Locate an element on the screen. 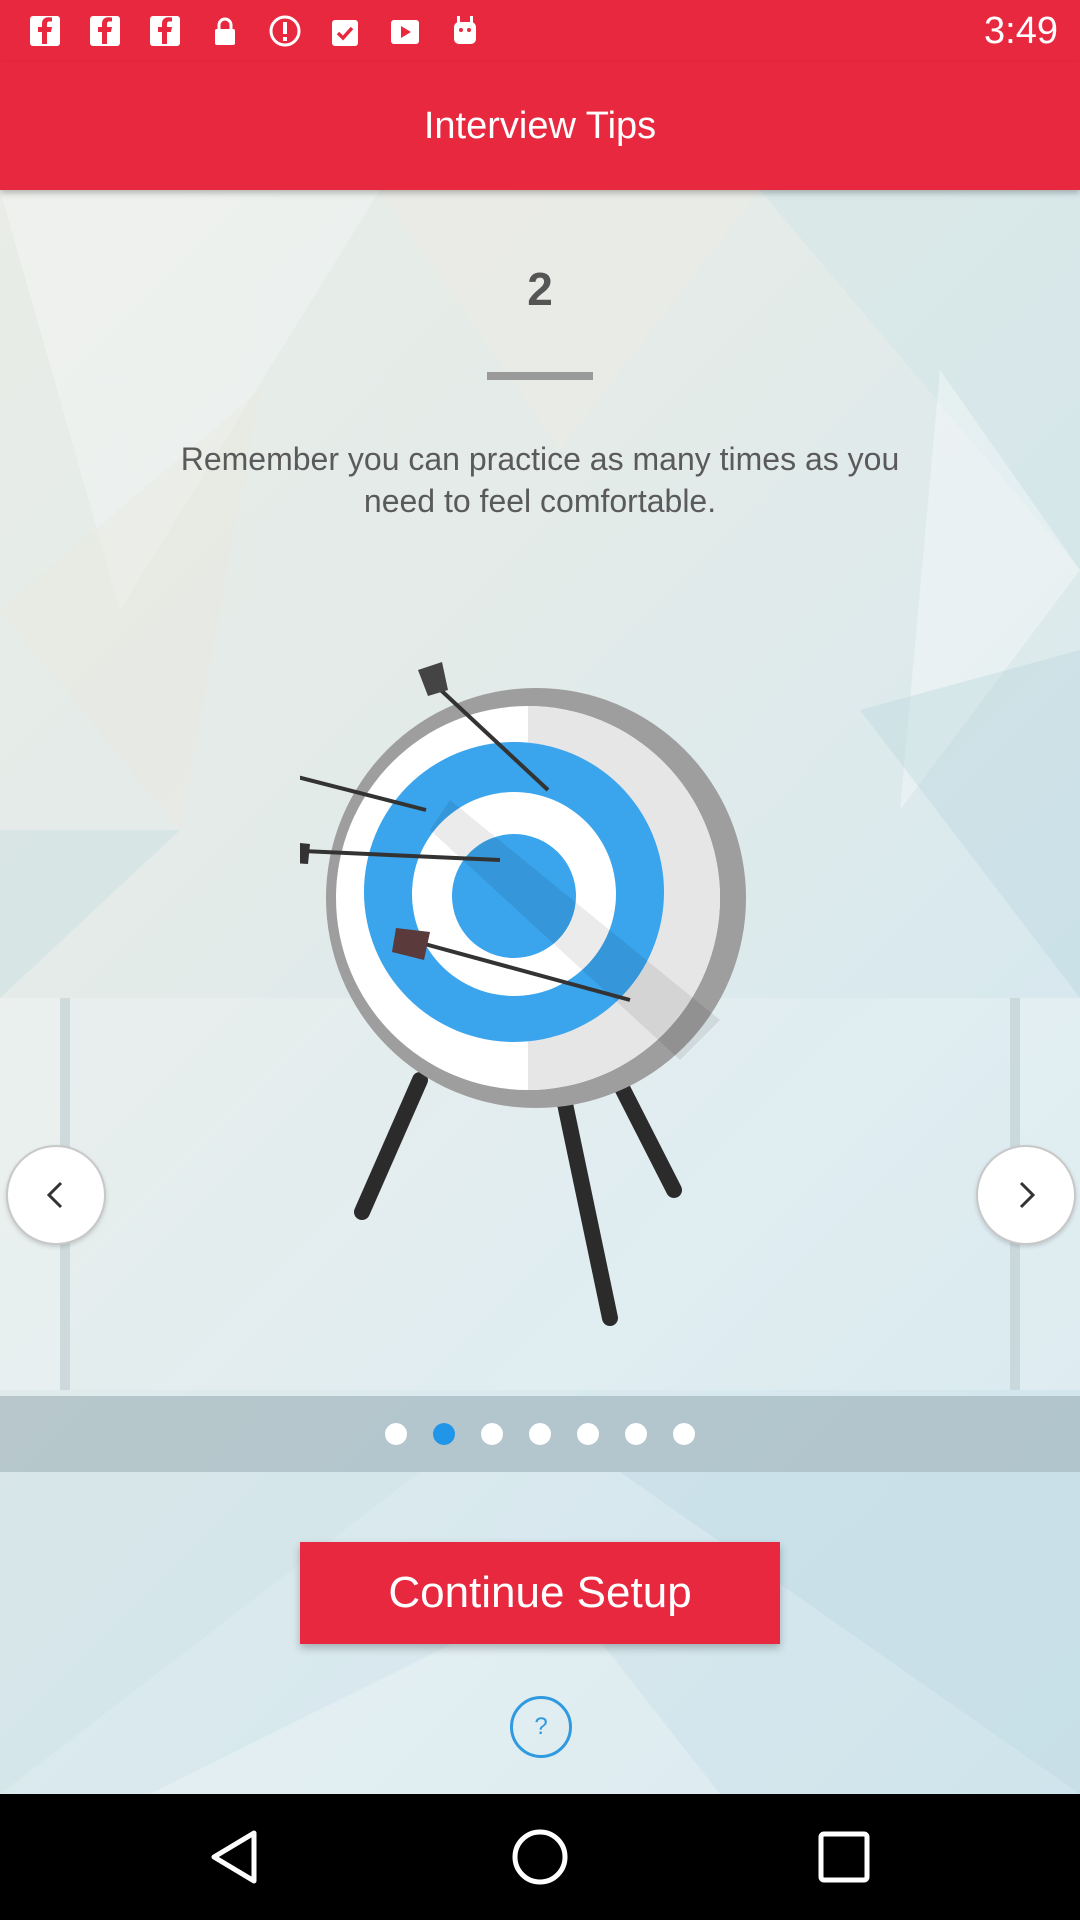  play-store-icon is located at coordinates (405, 31).